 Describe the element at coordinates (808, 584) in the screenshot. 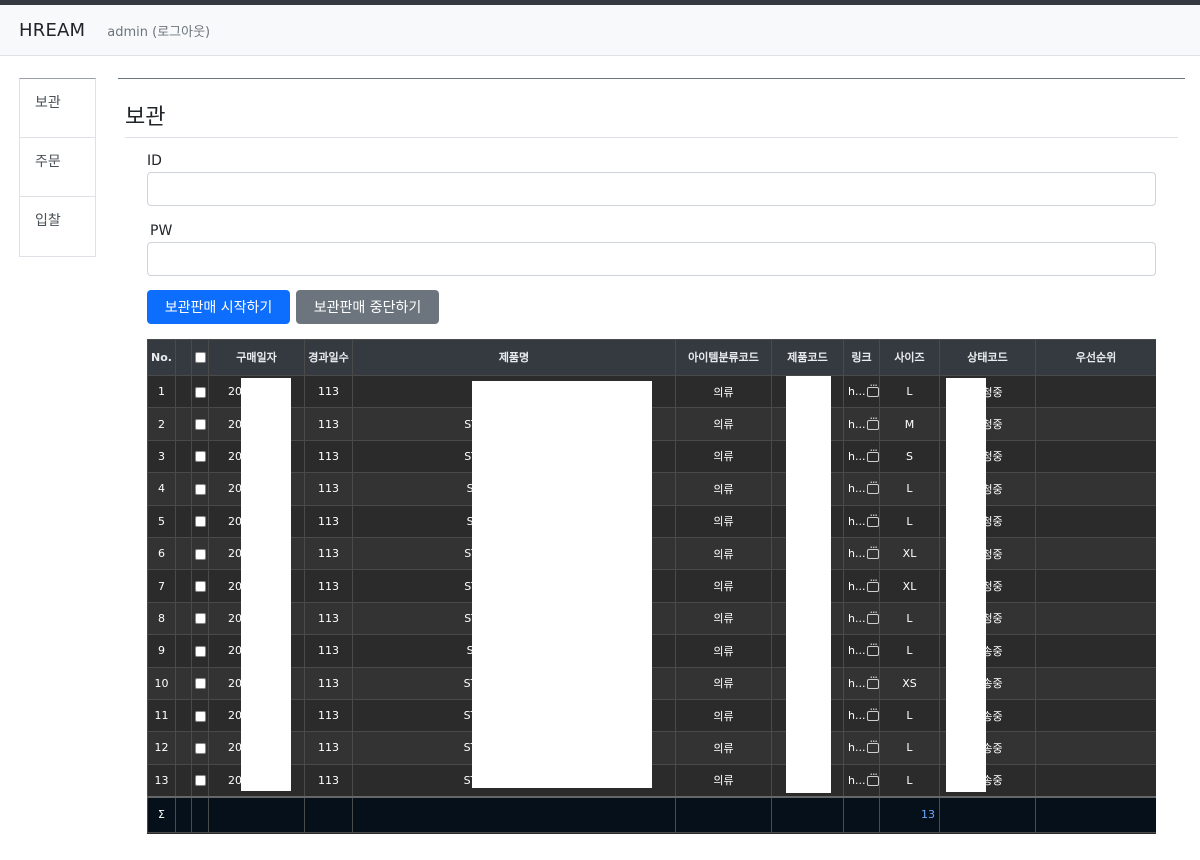

I see `redaction-block-code` at that location.